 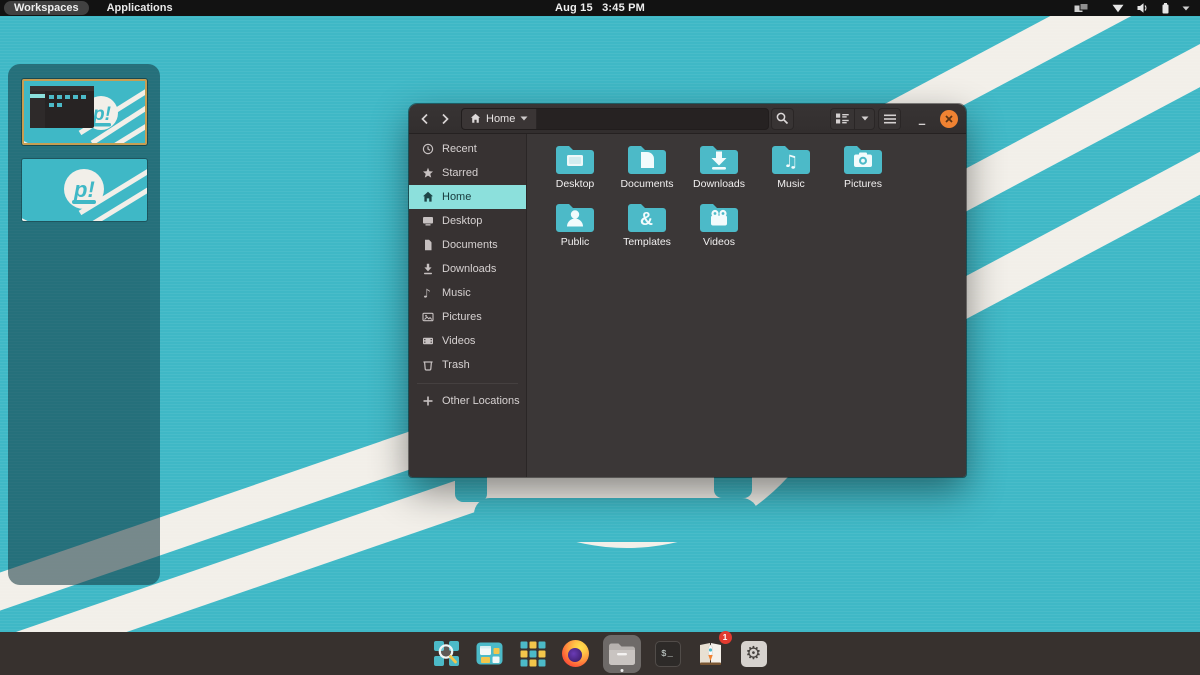 What do you see at coordinates (428, 317) in the screenshot?
I see `picture-icon` at bounding box center [428, 317].